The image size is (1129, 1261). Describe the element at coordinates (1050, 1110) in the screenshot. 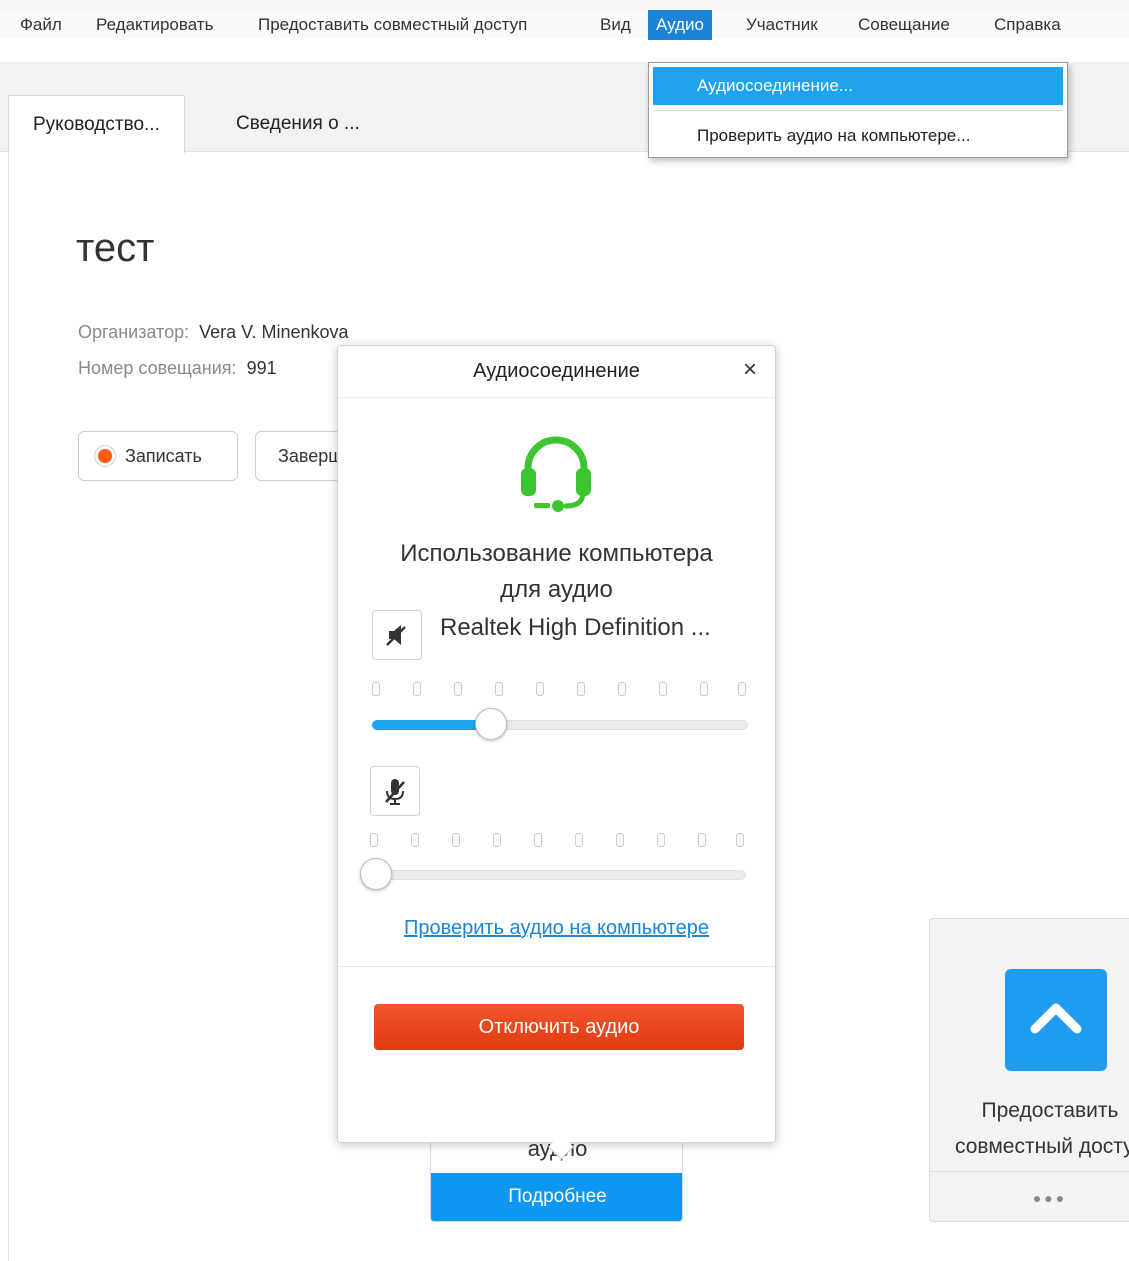

I see `share-card-line1: Предоставить` at that location.